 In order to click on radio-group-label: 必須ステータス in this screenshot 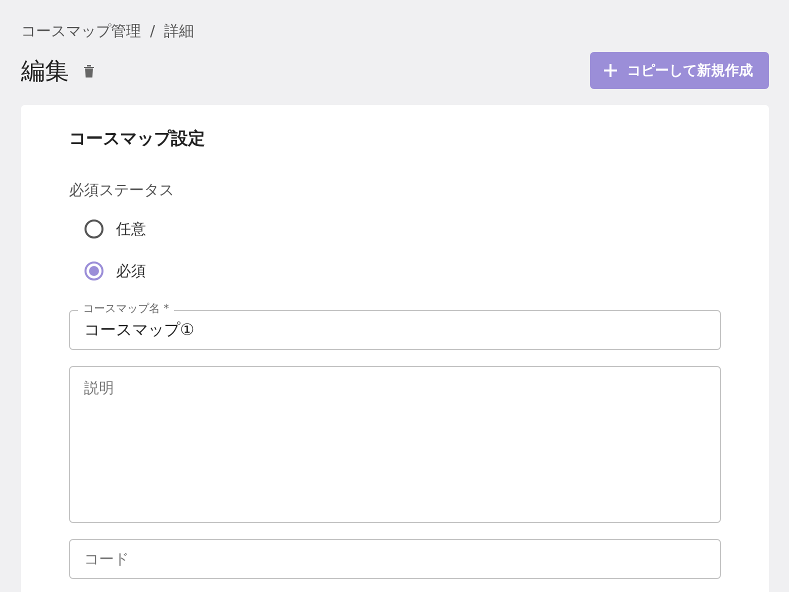, I will do `click(122, 191)`.